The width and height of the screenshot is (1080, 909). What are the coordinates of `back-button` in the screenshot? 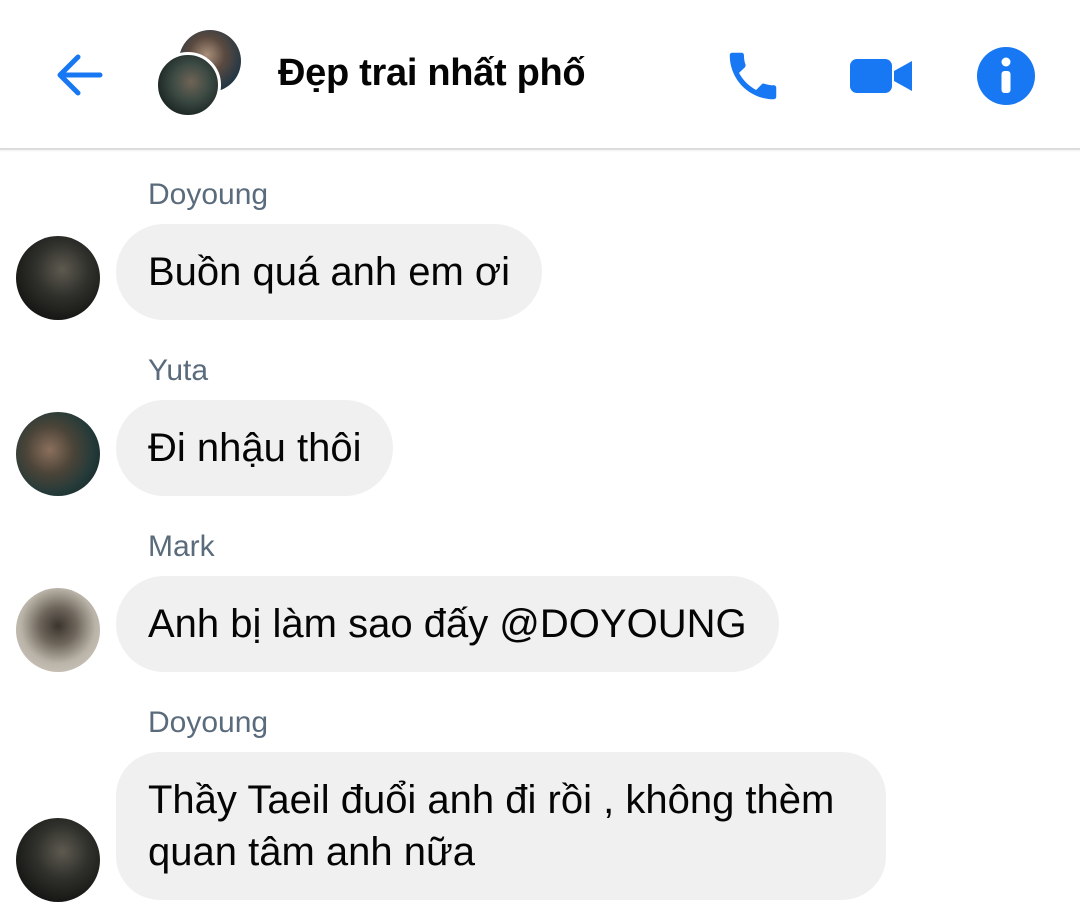 It's located at (80, 75).